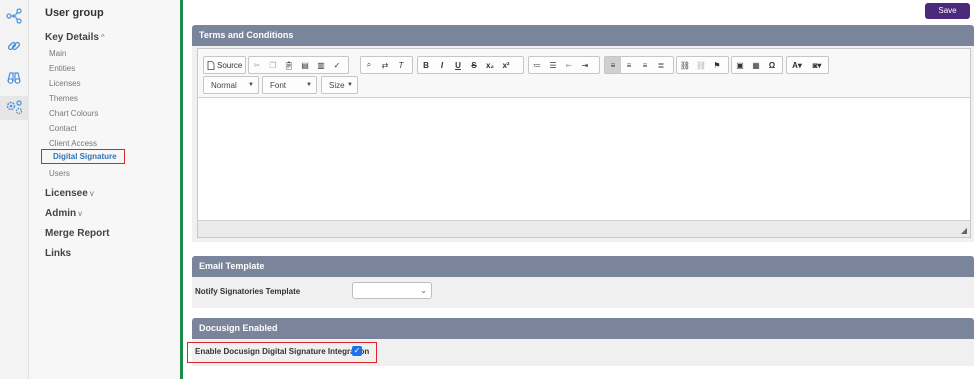 Image resolution: width=975 pixels, height=379 pixels. I want to click on align-group: ≡ ≡ ≡ ≣, so click(639, 65).